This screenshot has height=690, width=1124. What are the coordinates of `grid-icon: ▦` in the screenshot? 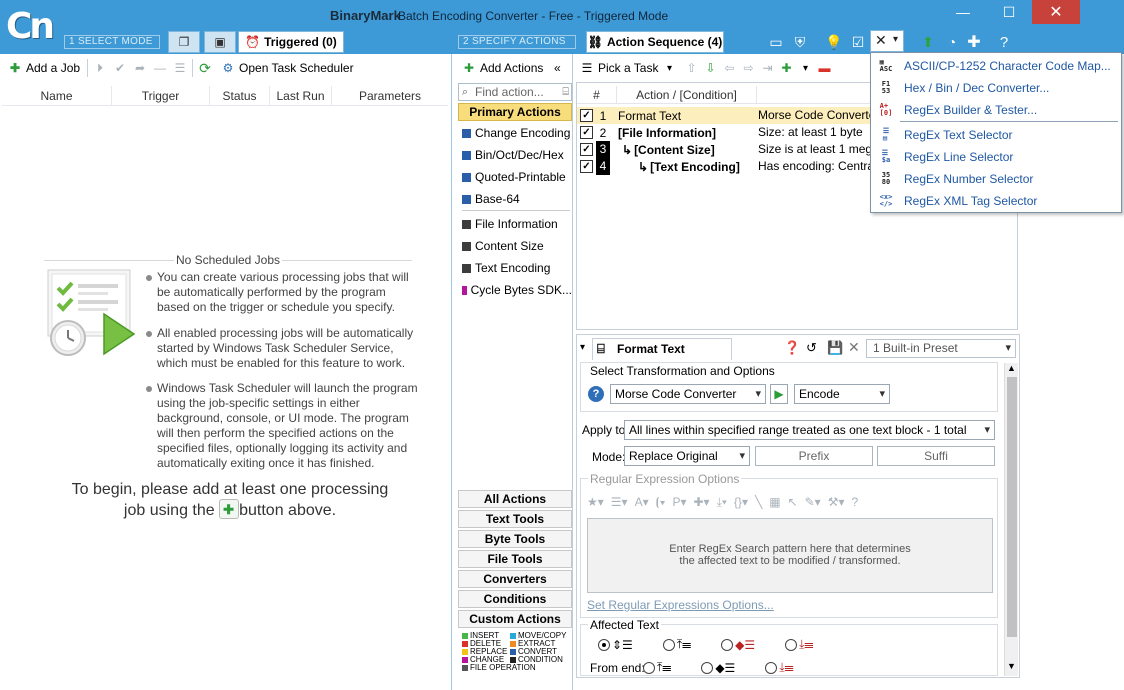 It's located at (774, 502).